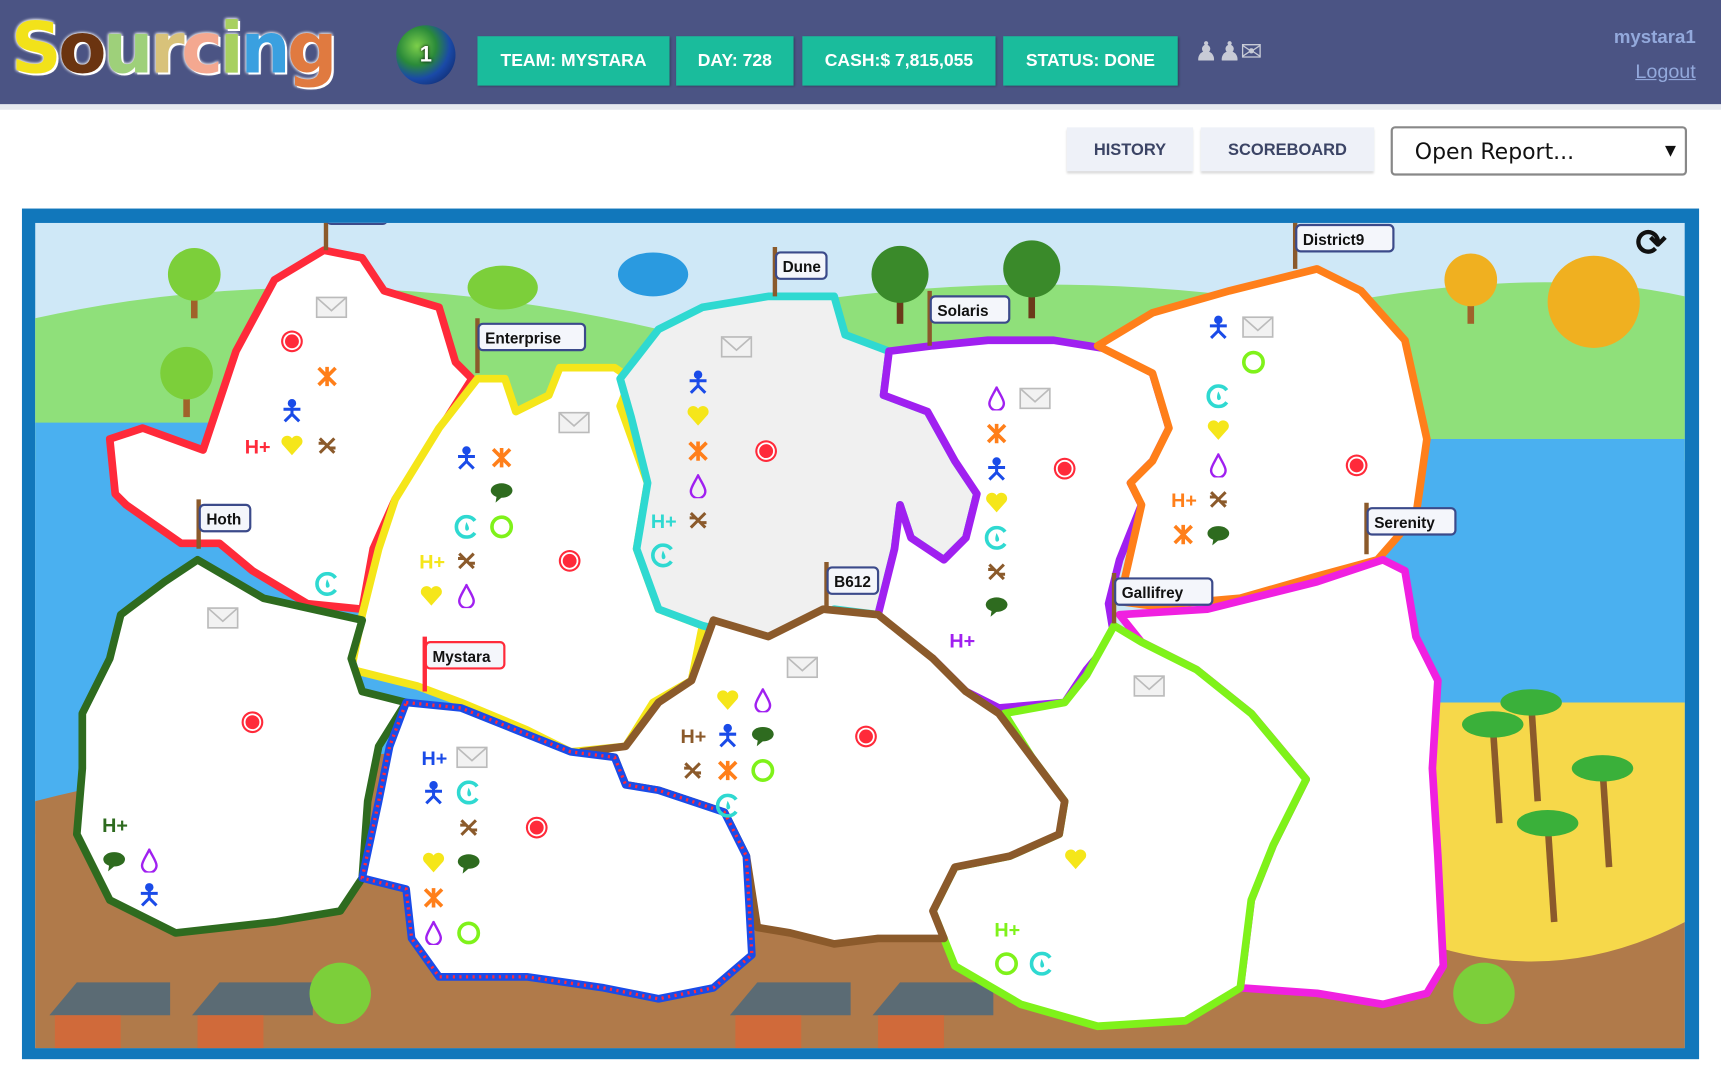 The width and height of the screenshot is (1721, 1070). Describe the element at coordinates (899, 61) in the screenshot. I see `cash-badge: CASH:$ 7,815,055` at that location.